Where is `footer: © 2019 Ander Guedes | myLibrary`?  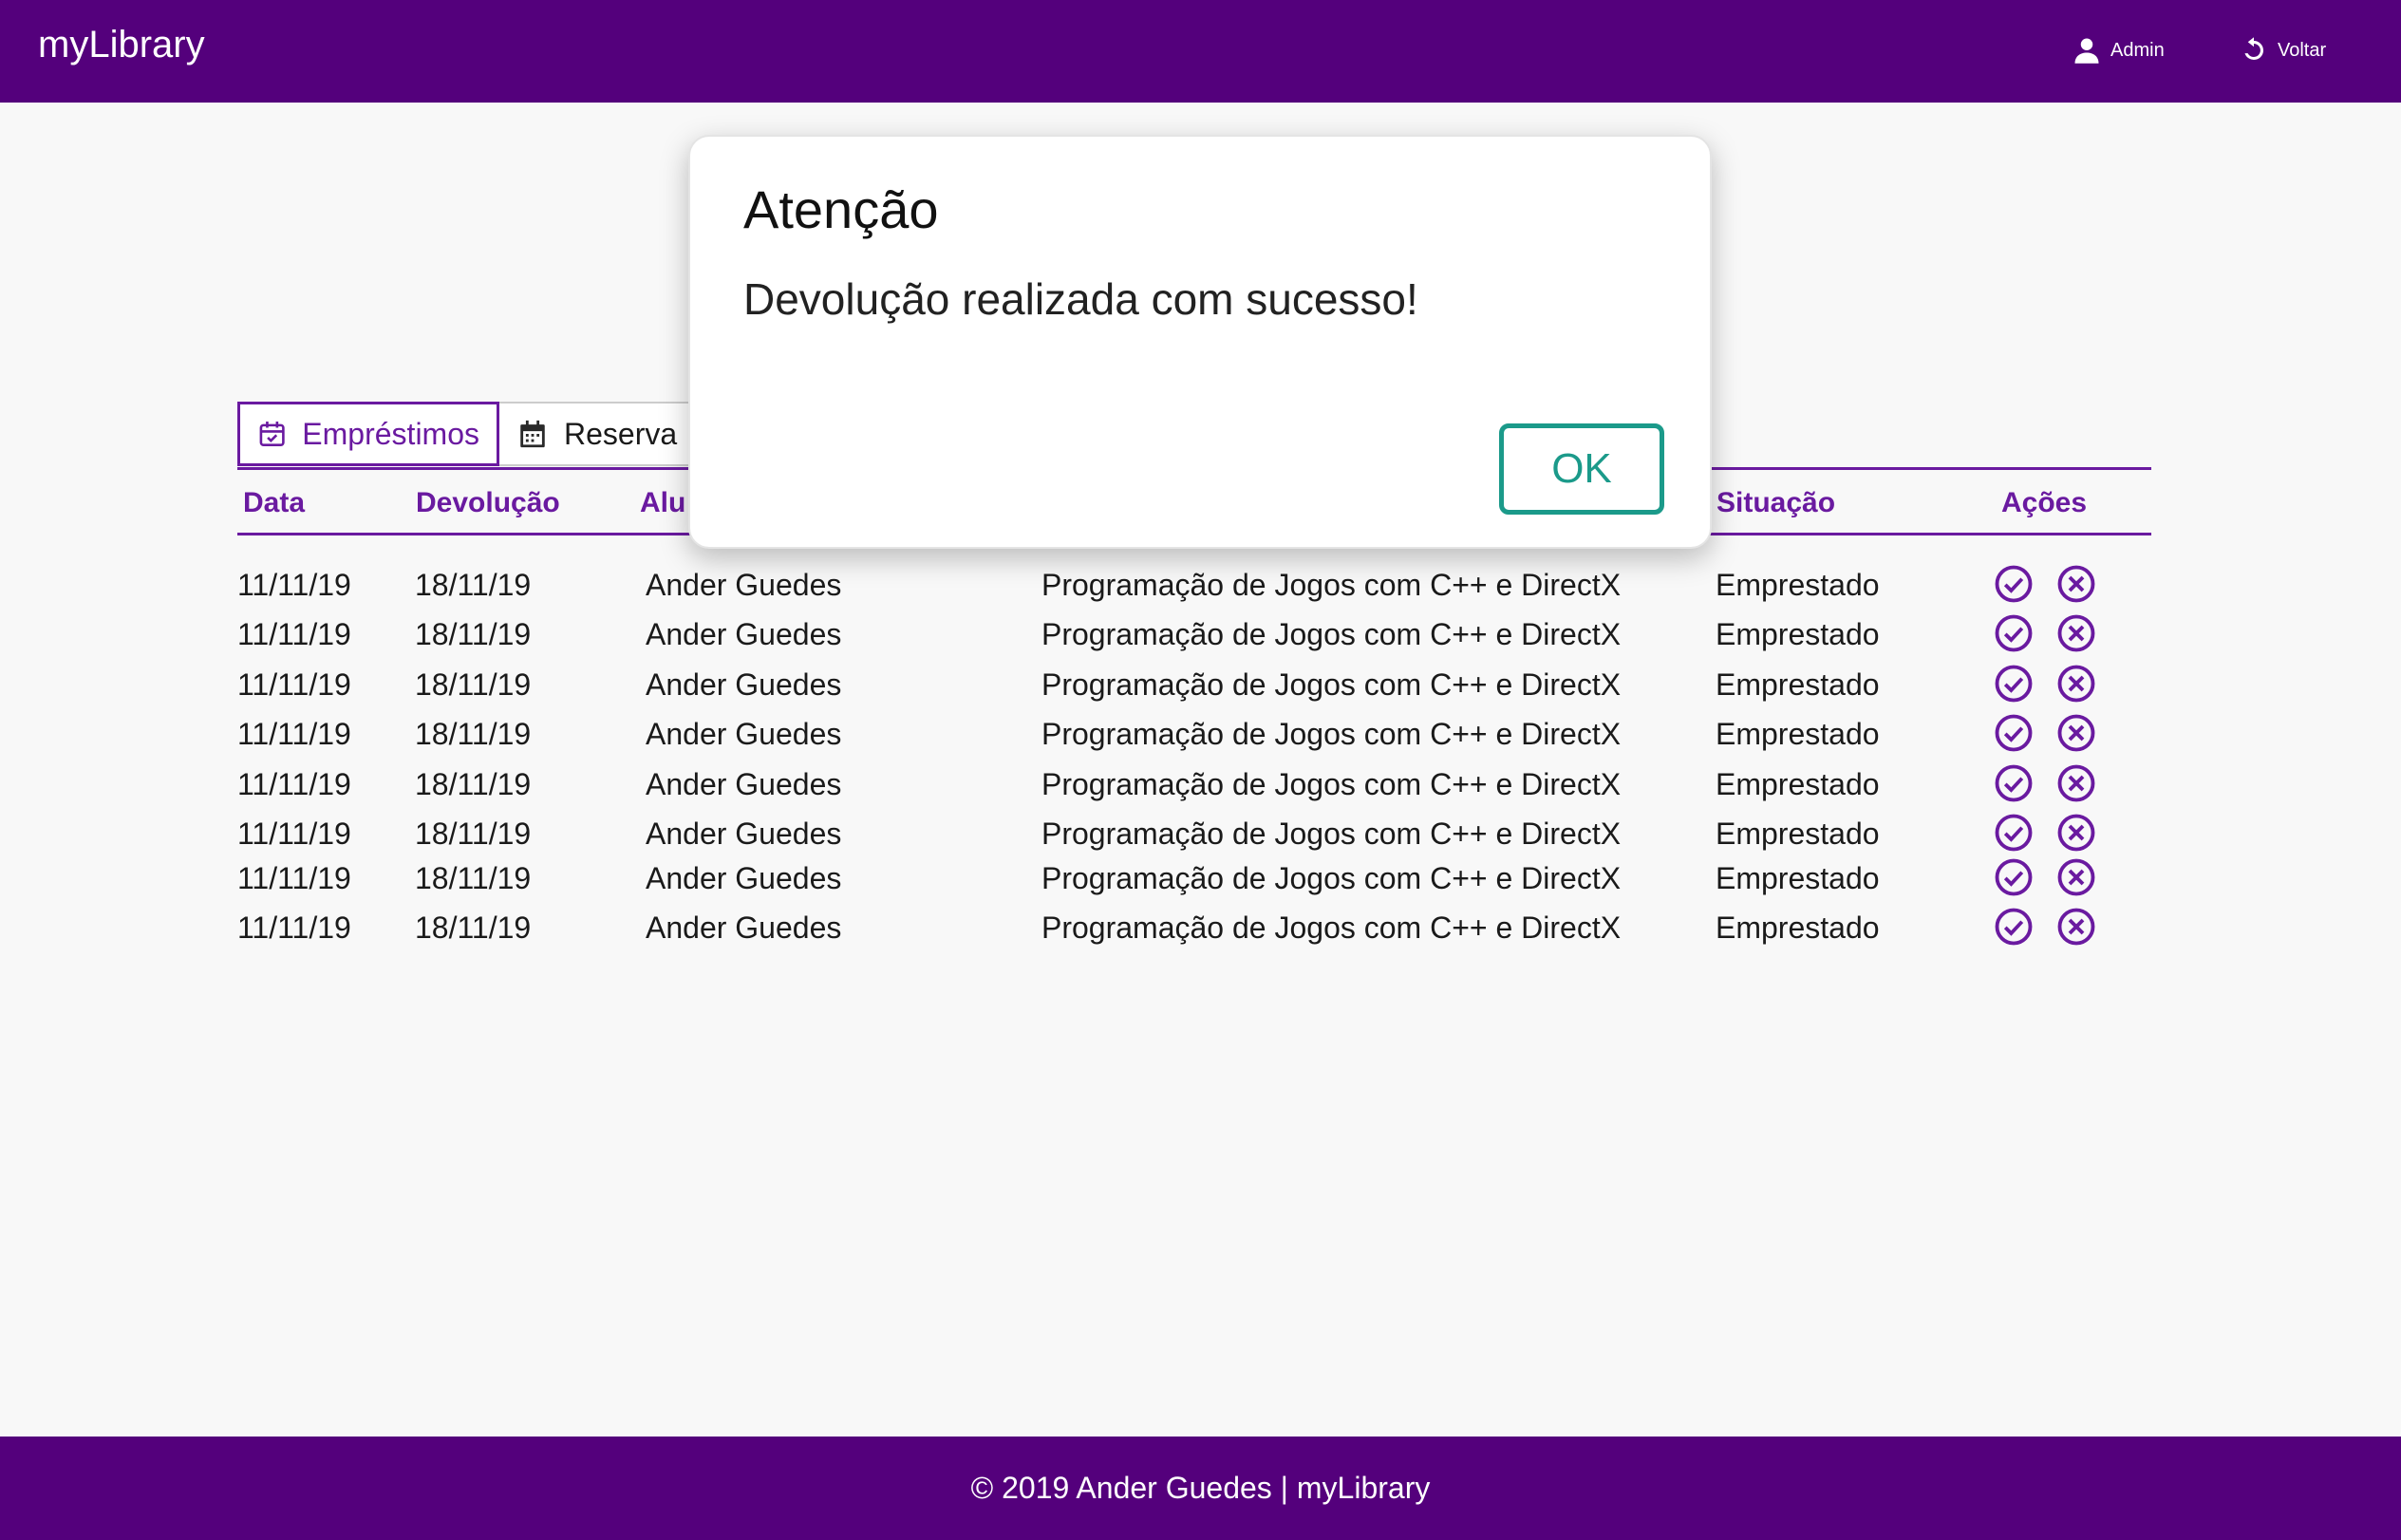 footer: © 2019 Ander Guedes | myLibrary is located at coordinates (1200, 1489).